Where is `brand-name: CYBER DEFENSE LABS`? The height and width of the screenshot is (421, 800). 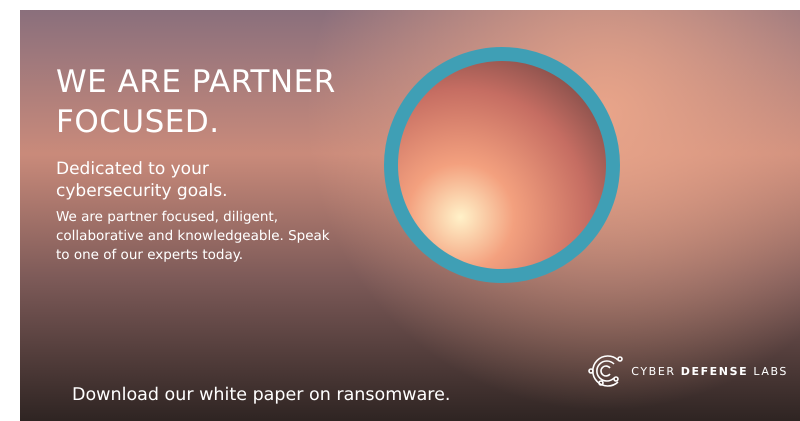
brand-name: CYBER DEFENSE LABS is located at coordinates (709, 371).